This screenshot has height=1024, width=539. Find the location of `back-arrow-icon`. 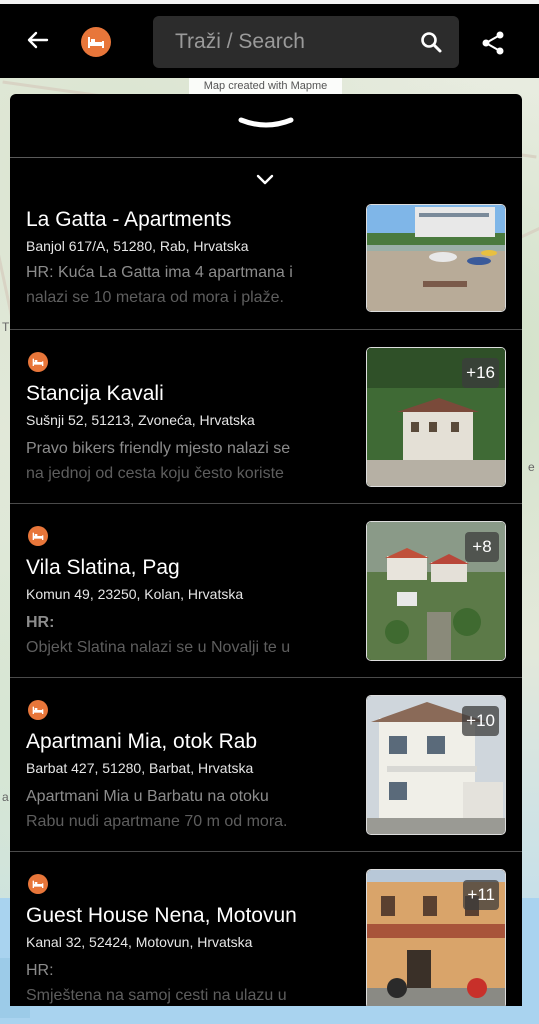

back-arrow-icon is located at coordinates (38, 40).